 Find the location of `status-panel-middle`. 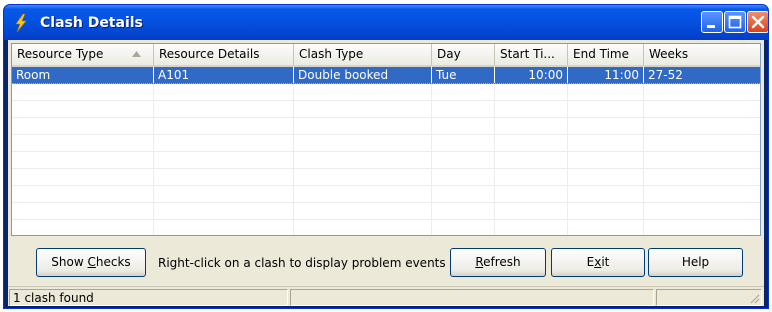

status-panel-middle is located at coordinates (472, 297).